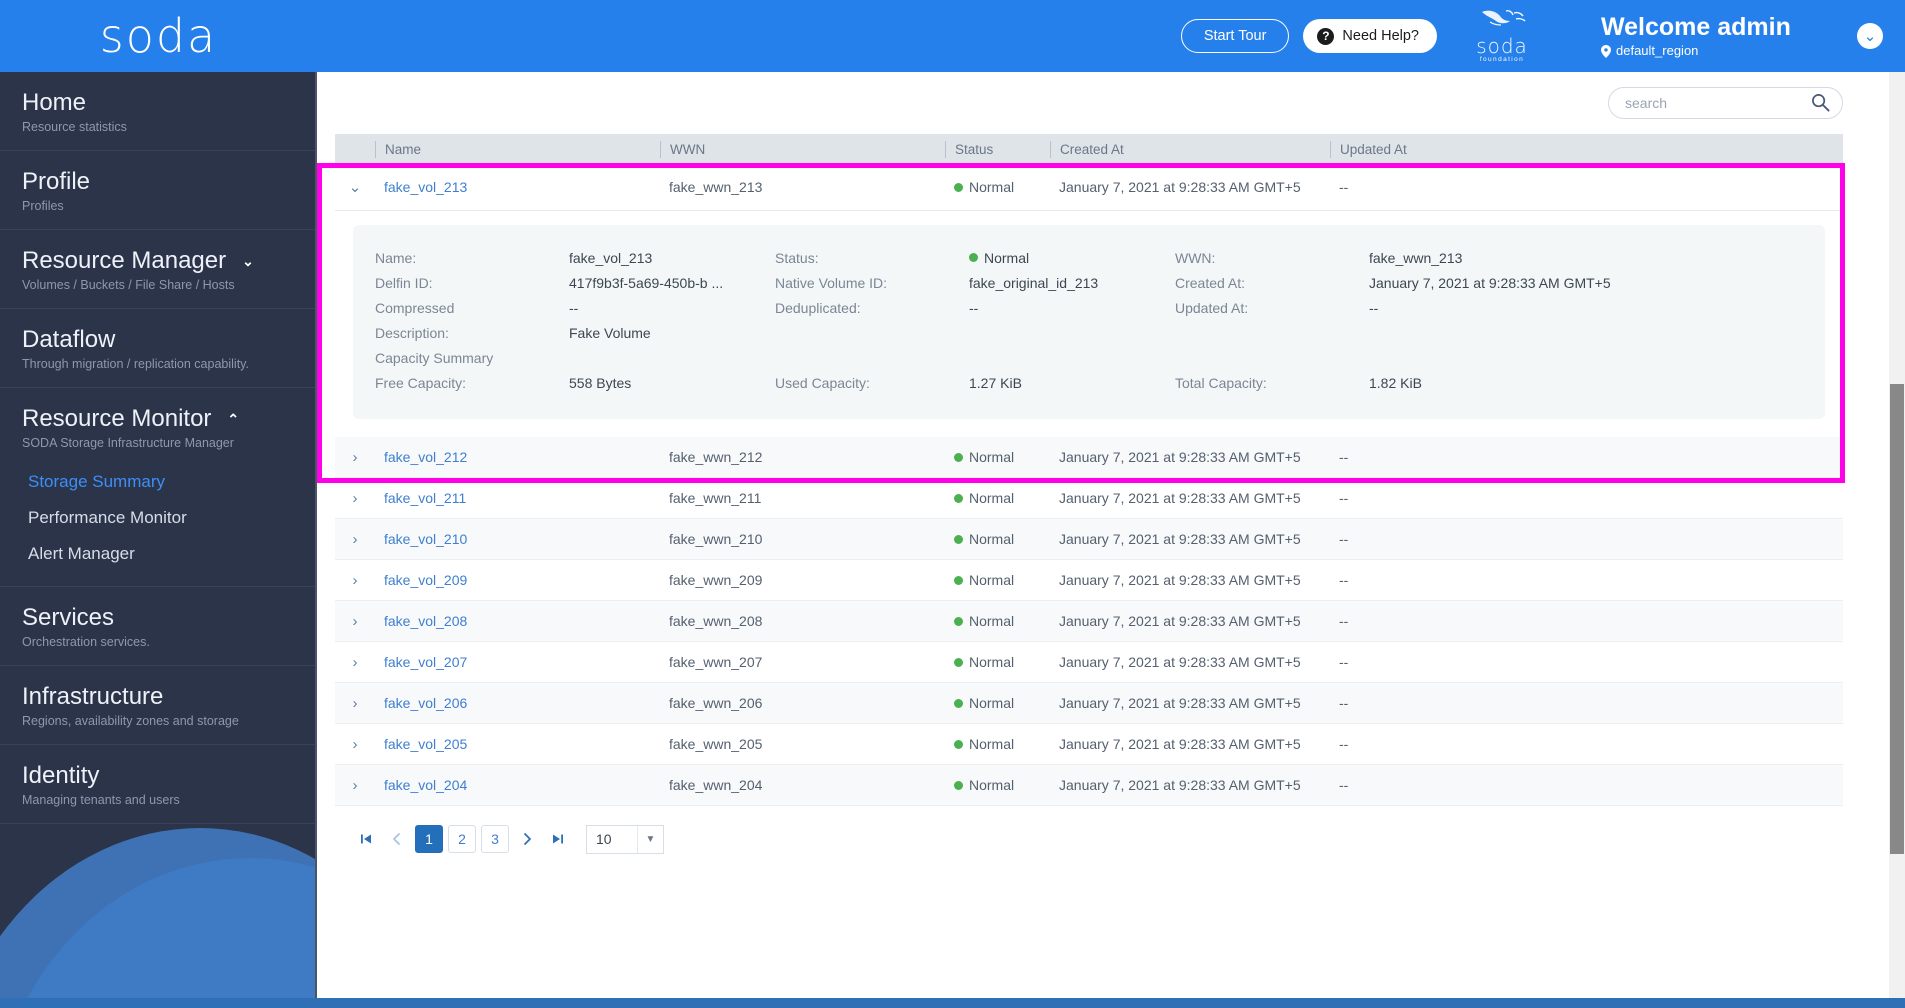 The width and height of the screenshot is (1905, 1008). What do you see at coordinates (158, 36) in the screenshot?
I see `soda-logo: soda` at bounding box center [158, 36].